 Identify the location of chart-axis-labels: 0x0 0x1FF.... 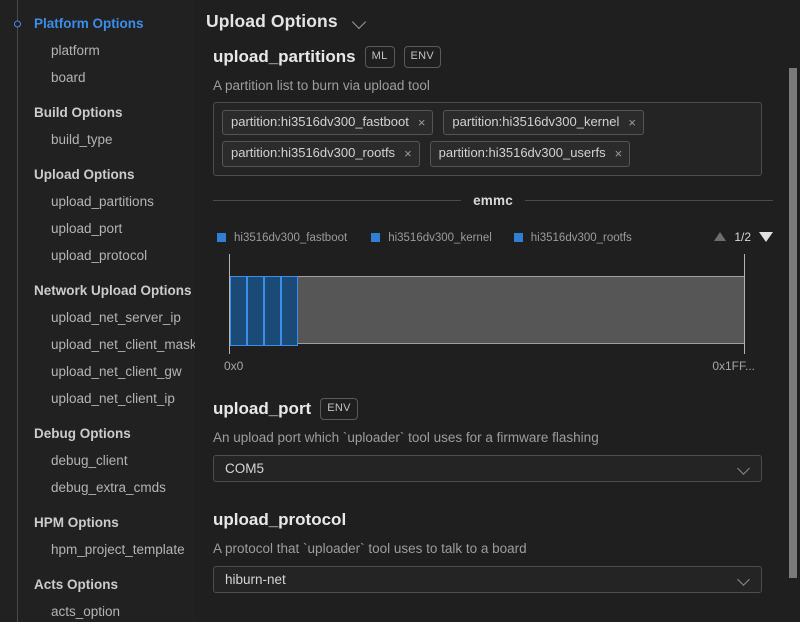
(487, 367).